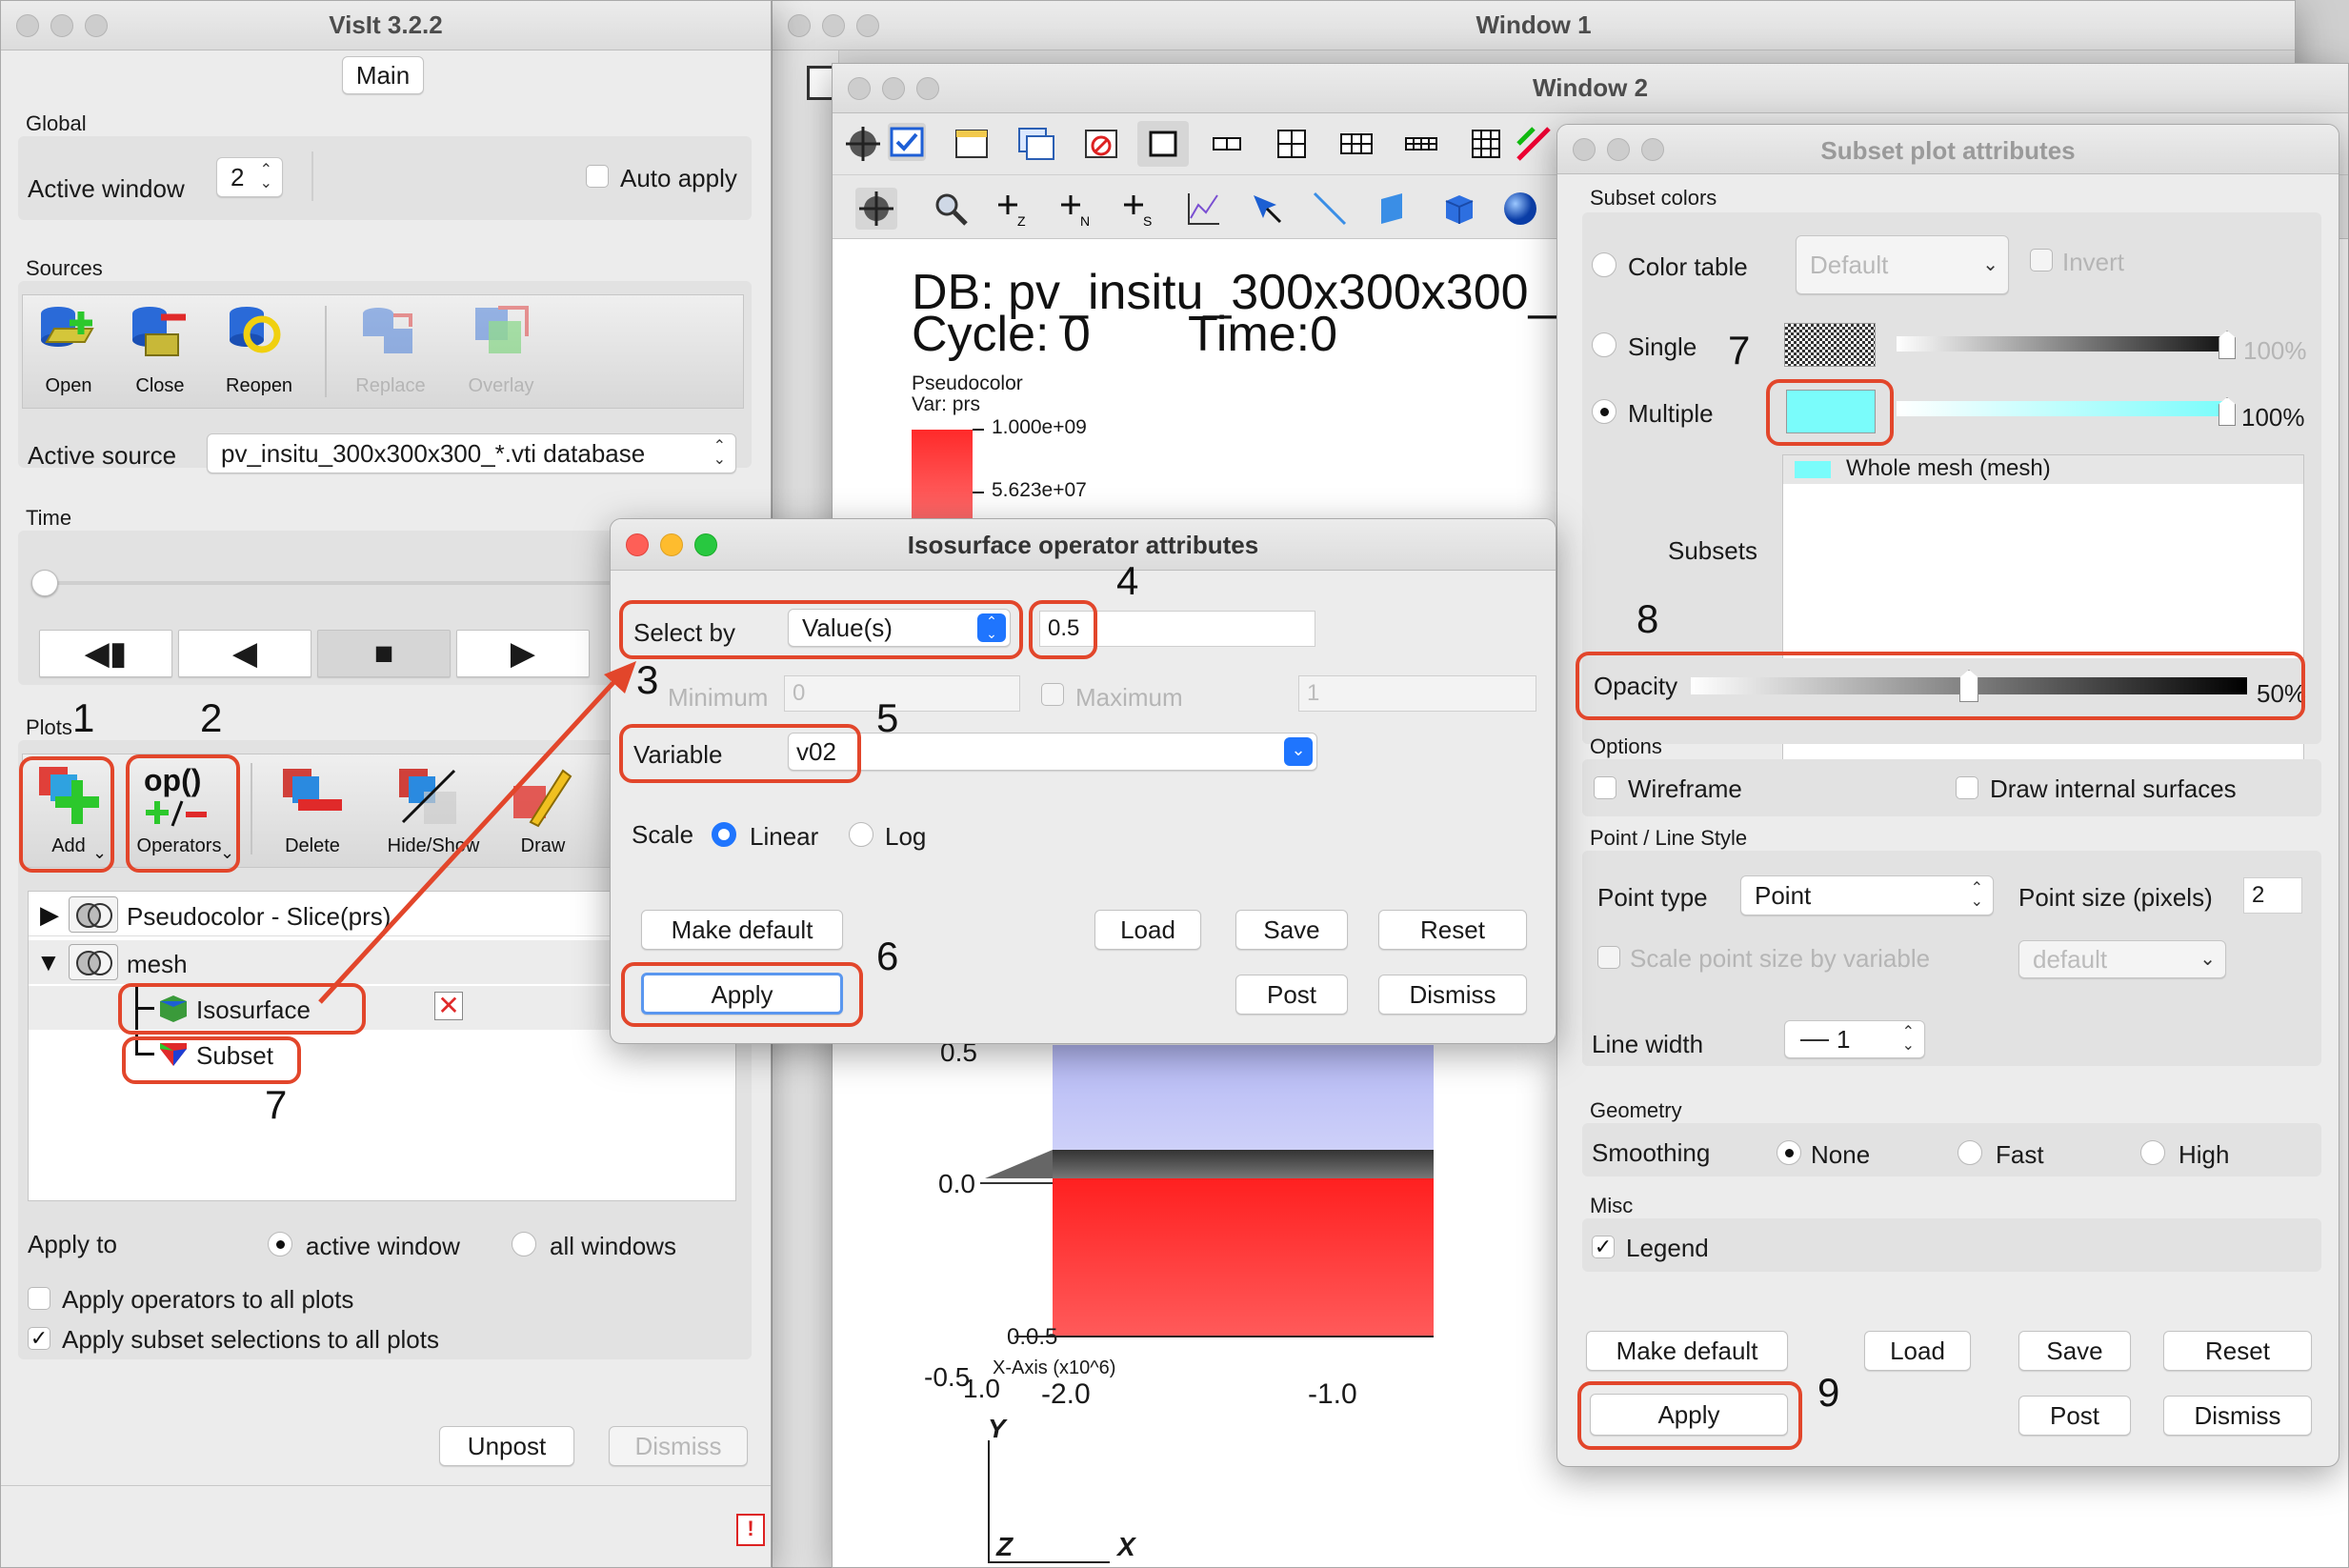  Describe the element at coordinates (1177, 629) in the screenshot. I see `value-input: 0.5` at that location.